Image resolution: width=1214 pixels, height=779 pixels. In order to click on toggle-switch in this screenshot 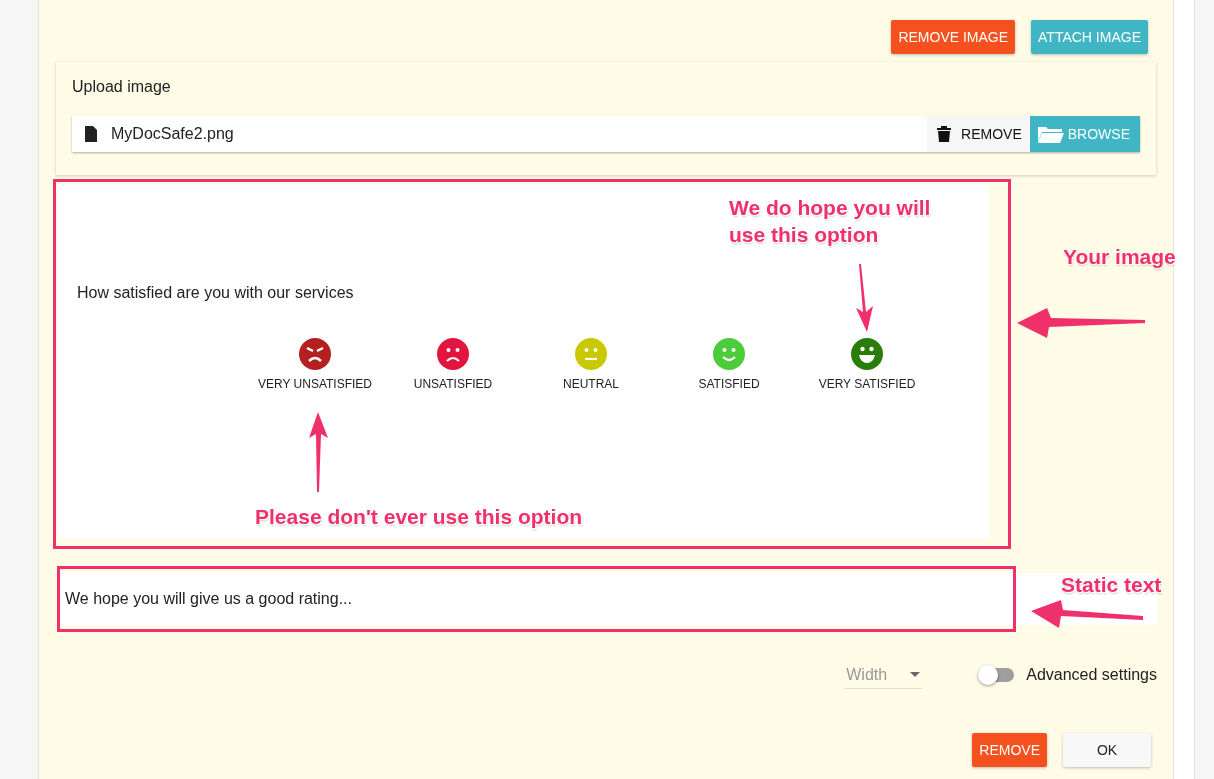, I will do `click(997, 675)`.